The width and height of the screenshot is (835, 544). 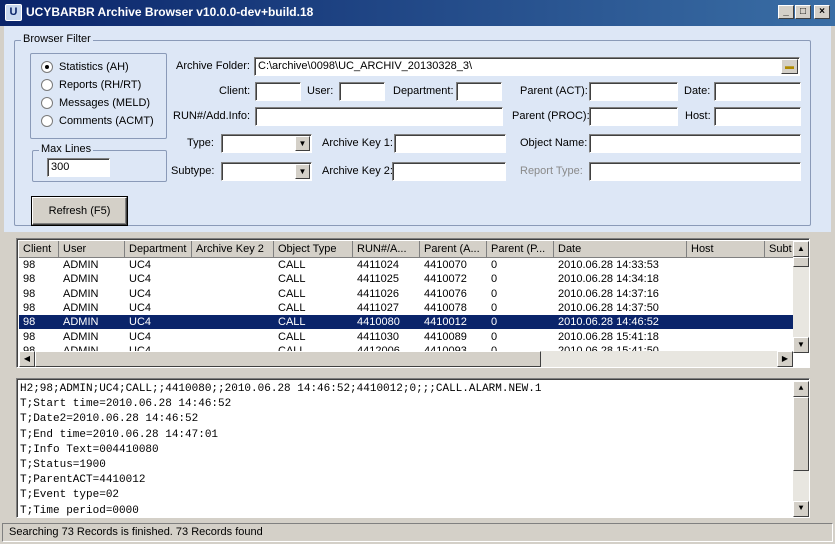 What do you see at coordinates (423, 91) in the screenshot?
I see `department-label: Department:` at bounding box center [423, 91].